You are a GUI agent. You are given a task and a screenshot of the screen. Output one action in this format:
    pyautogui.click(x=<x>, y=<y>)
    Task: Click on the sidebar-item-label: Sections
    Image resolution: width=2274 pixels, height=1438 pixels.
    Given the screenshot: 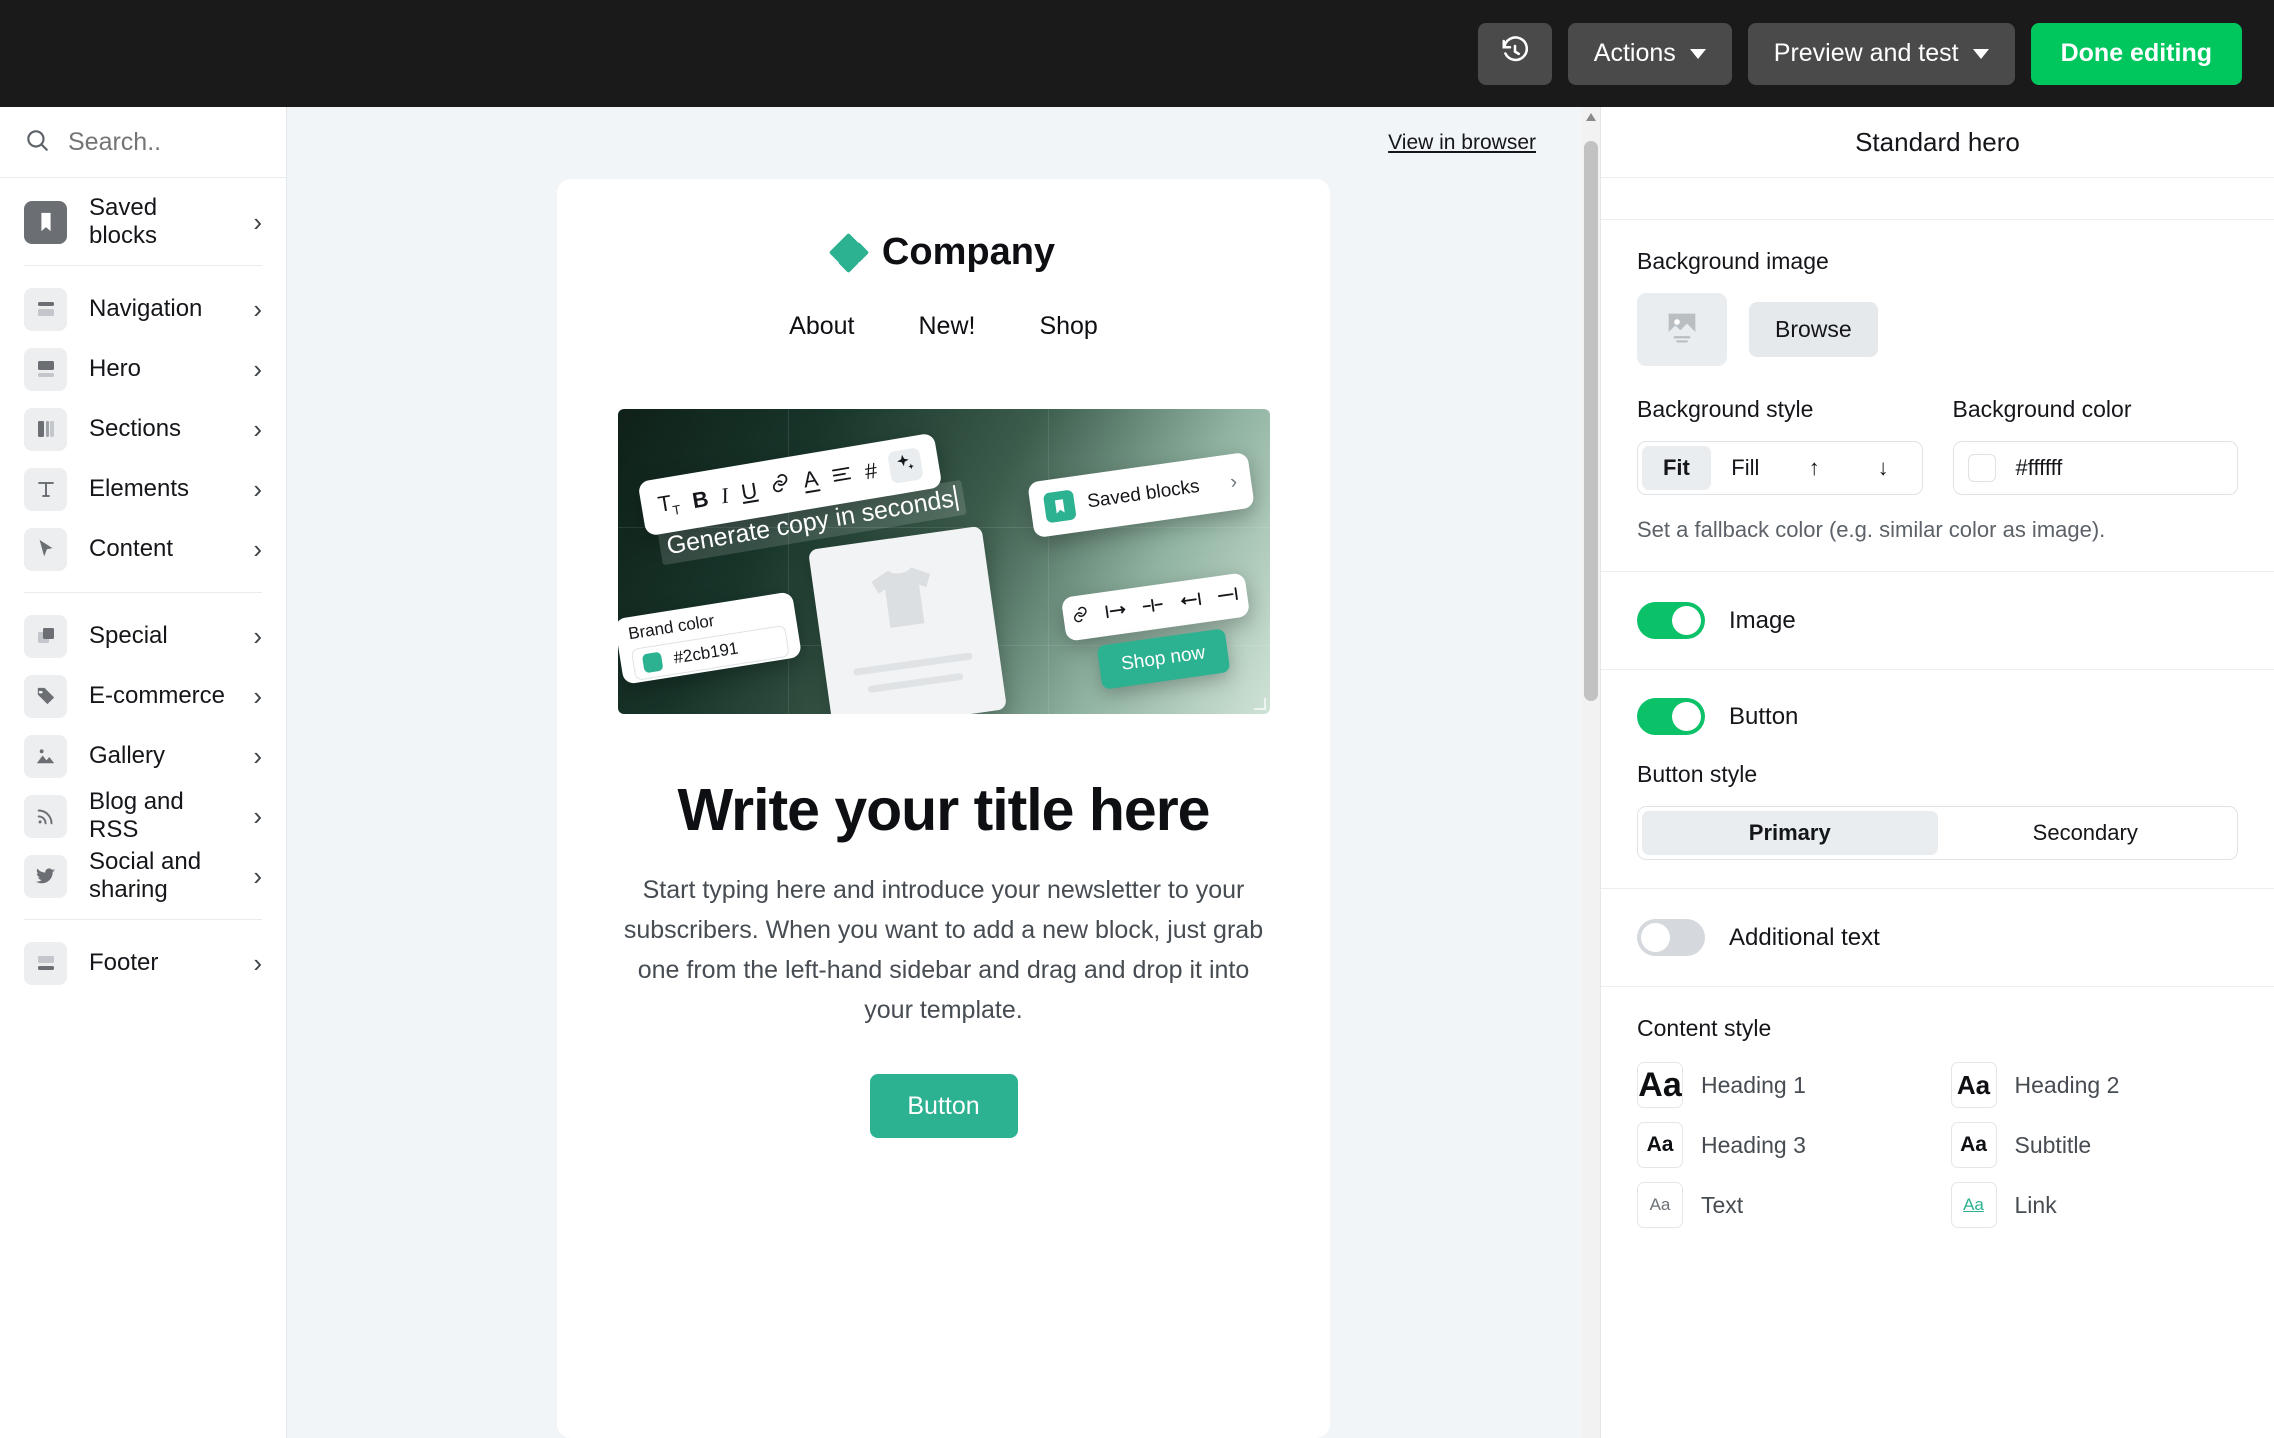 What is the action you would take?
    pyautogui.click(x=135, y=428)
    